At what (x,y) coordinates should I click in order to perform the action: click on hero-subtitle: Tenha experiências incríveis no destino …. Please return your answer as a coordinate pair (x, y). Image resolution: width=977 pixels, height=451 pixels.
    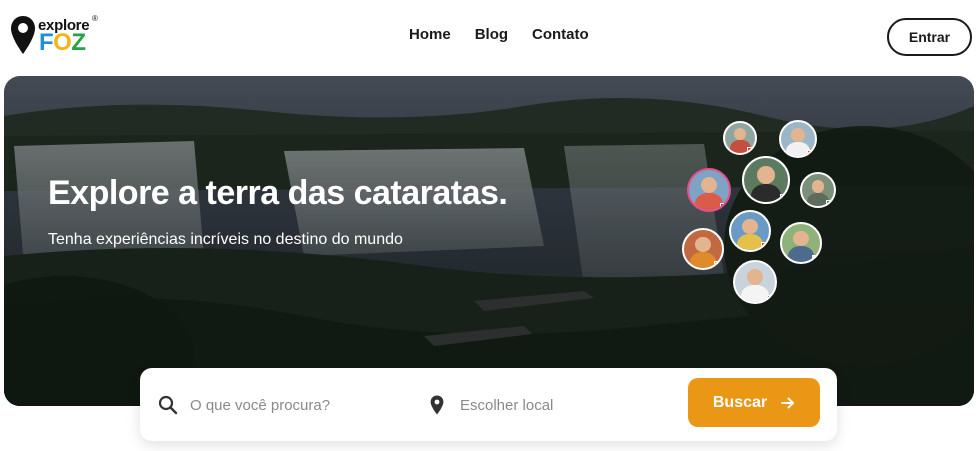
    Looking at the image, I should click on (225, 239).